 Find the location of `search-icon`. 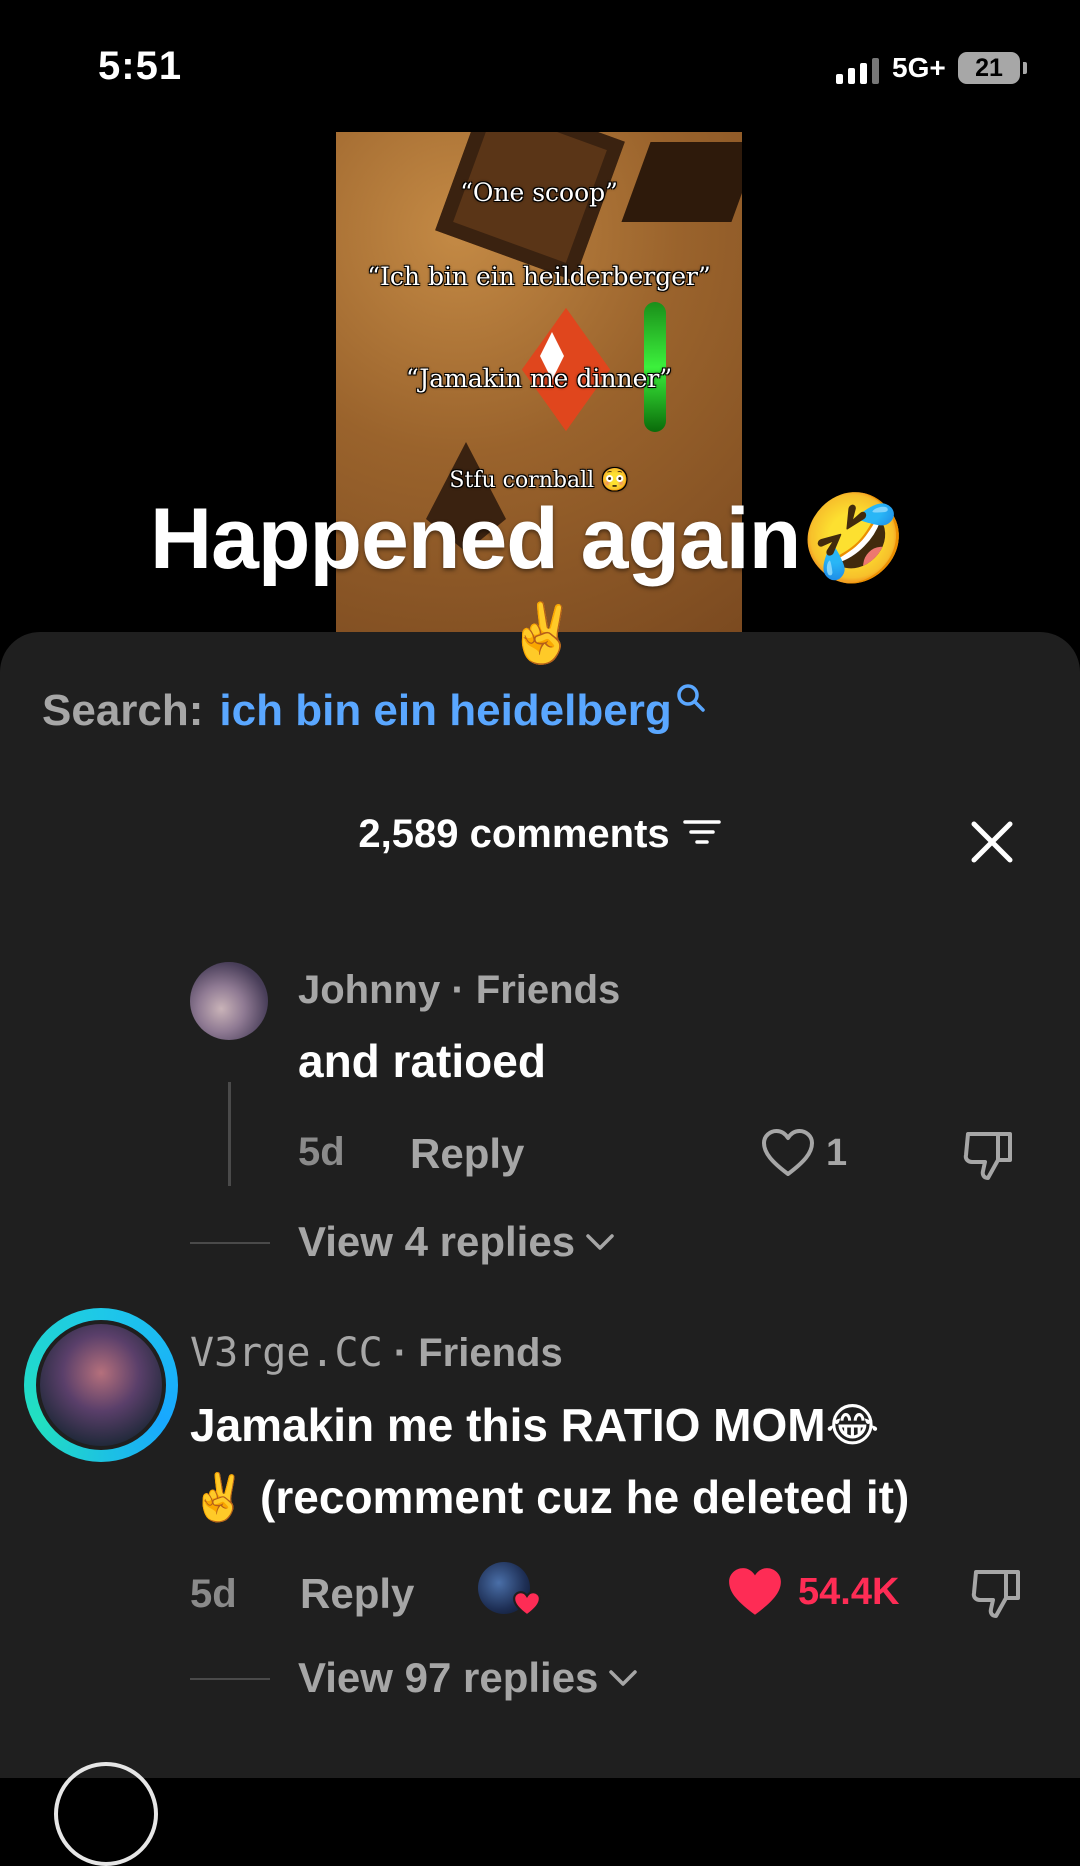

search-icon is located at coordinates (691, 699).